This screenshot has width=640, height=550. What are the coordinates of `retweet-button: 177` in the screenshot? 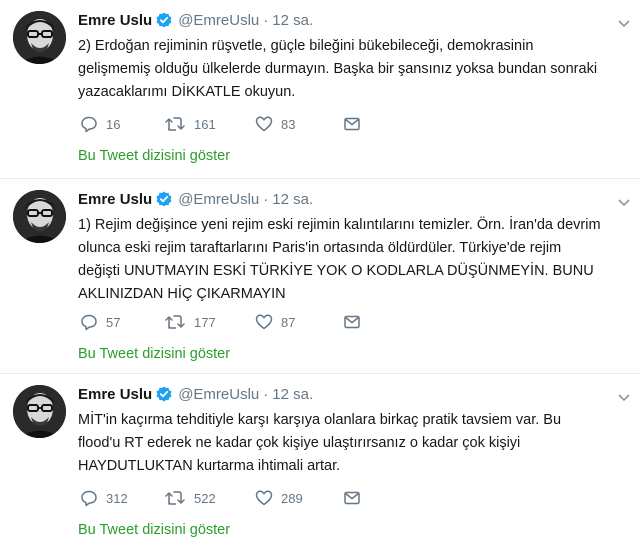 It's located at (190, 322).